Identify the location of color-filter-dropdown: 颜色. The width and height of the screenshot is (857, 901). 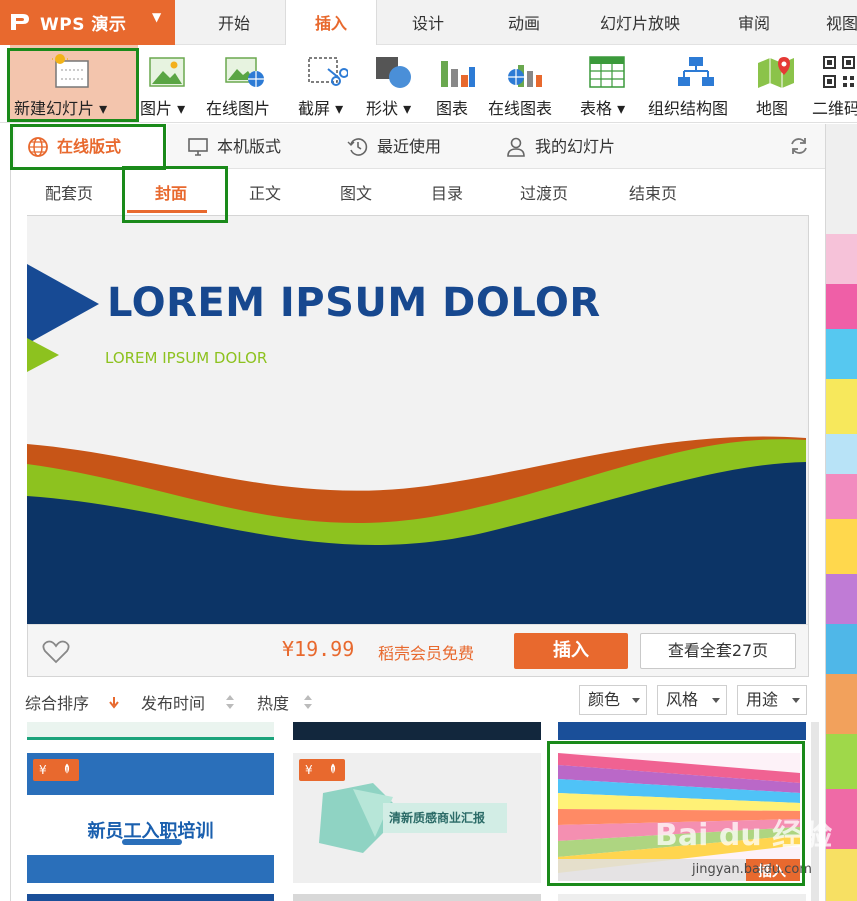
(613, 700).